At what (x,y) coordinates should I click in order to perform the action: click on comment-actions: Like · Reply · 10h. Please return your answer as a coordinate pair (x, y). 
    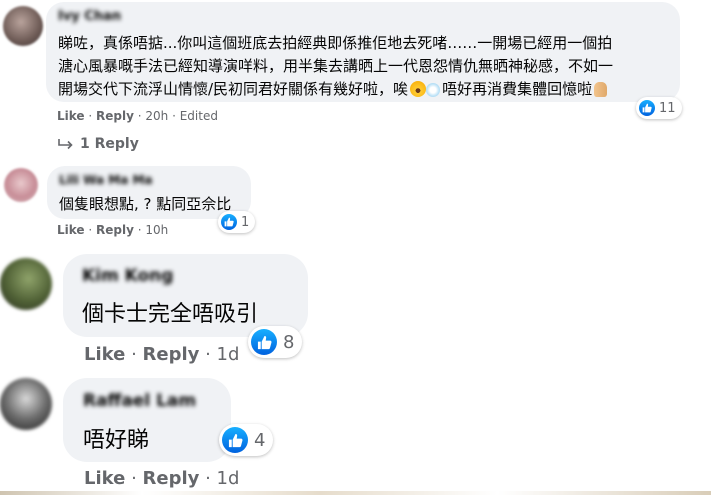
    Looking at the image, I should click on (113, 230).